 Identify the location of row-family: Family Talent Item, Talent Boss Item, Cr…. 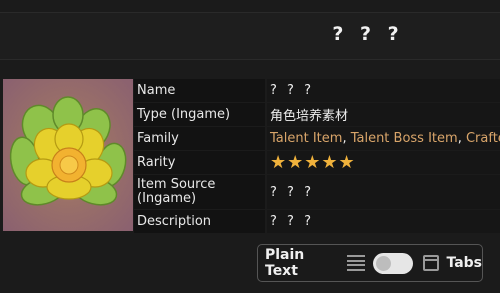
(317, 138).